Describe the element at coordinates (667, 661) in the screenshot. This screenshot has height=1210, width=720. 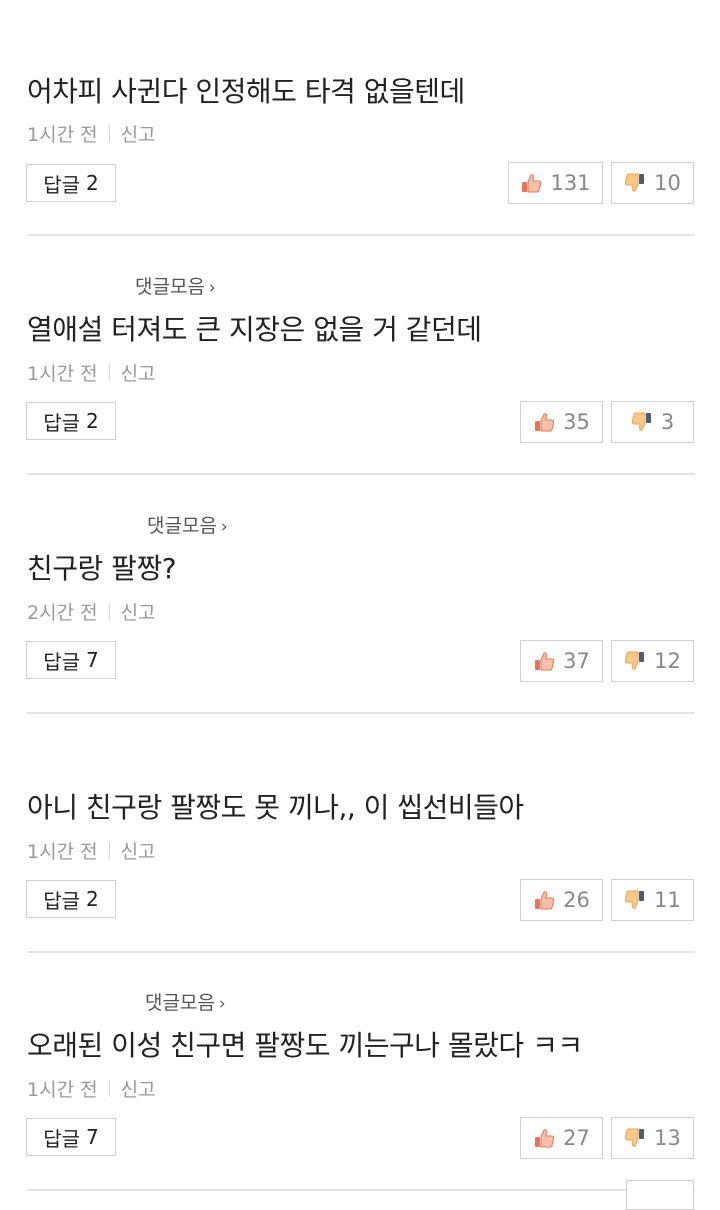
I see `dislike-count: 12` at that location.